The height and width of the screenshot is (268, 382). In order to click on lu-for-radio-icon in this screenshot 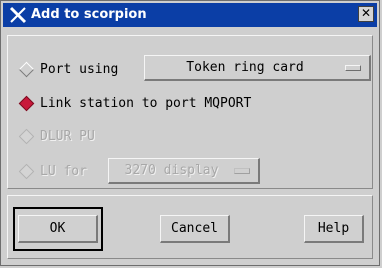, I will do `click(26, 171)`.